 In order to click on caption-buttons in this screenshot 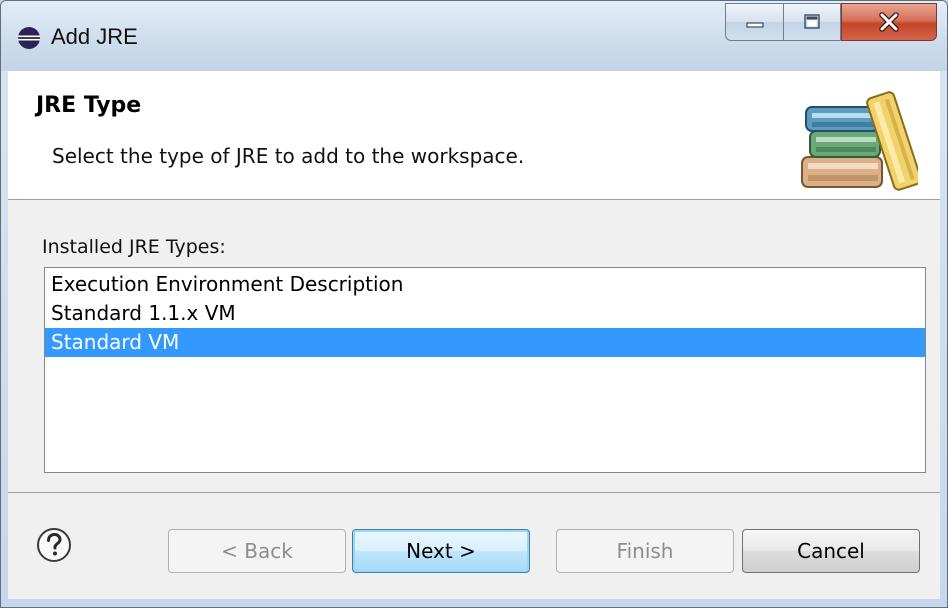, I will do `click(831, 23)`.